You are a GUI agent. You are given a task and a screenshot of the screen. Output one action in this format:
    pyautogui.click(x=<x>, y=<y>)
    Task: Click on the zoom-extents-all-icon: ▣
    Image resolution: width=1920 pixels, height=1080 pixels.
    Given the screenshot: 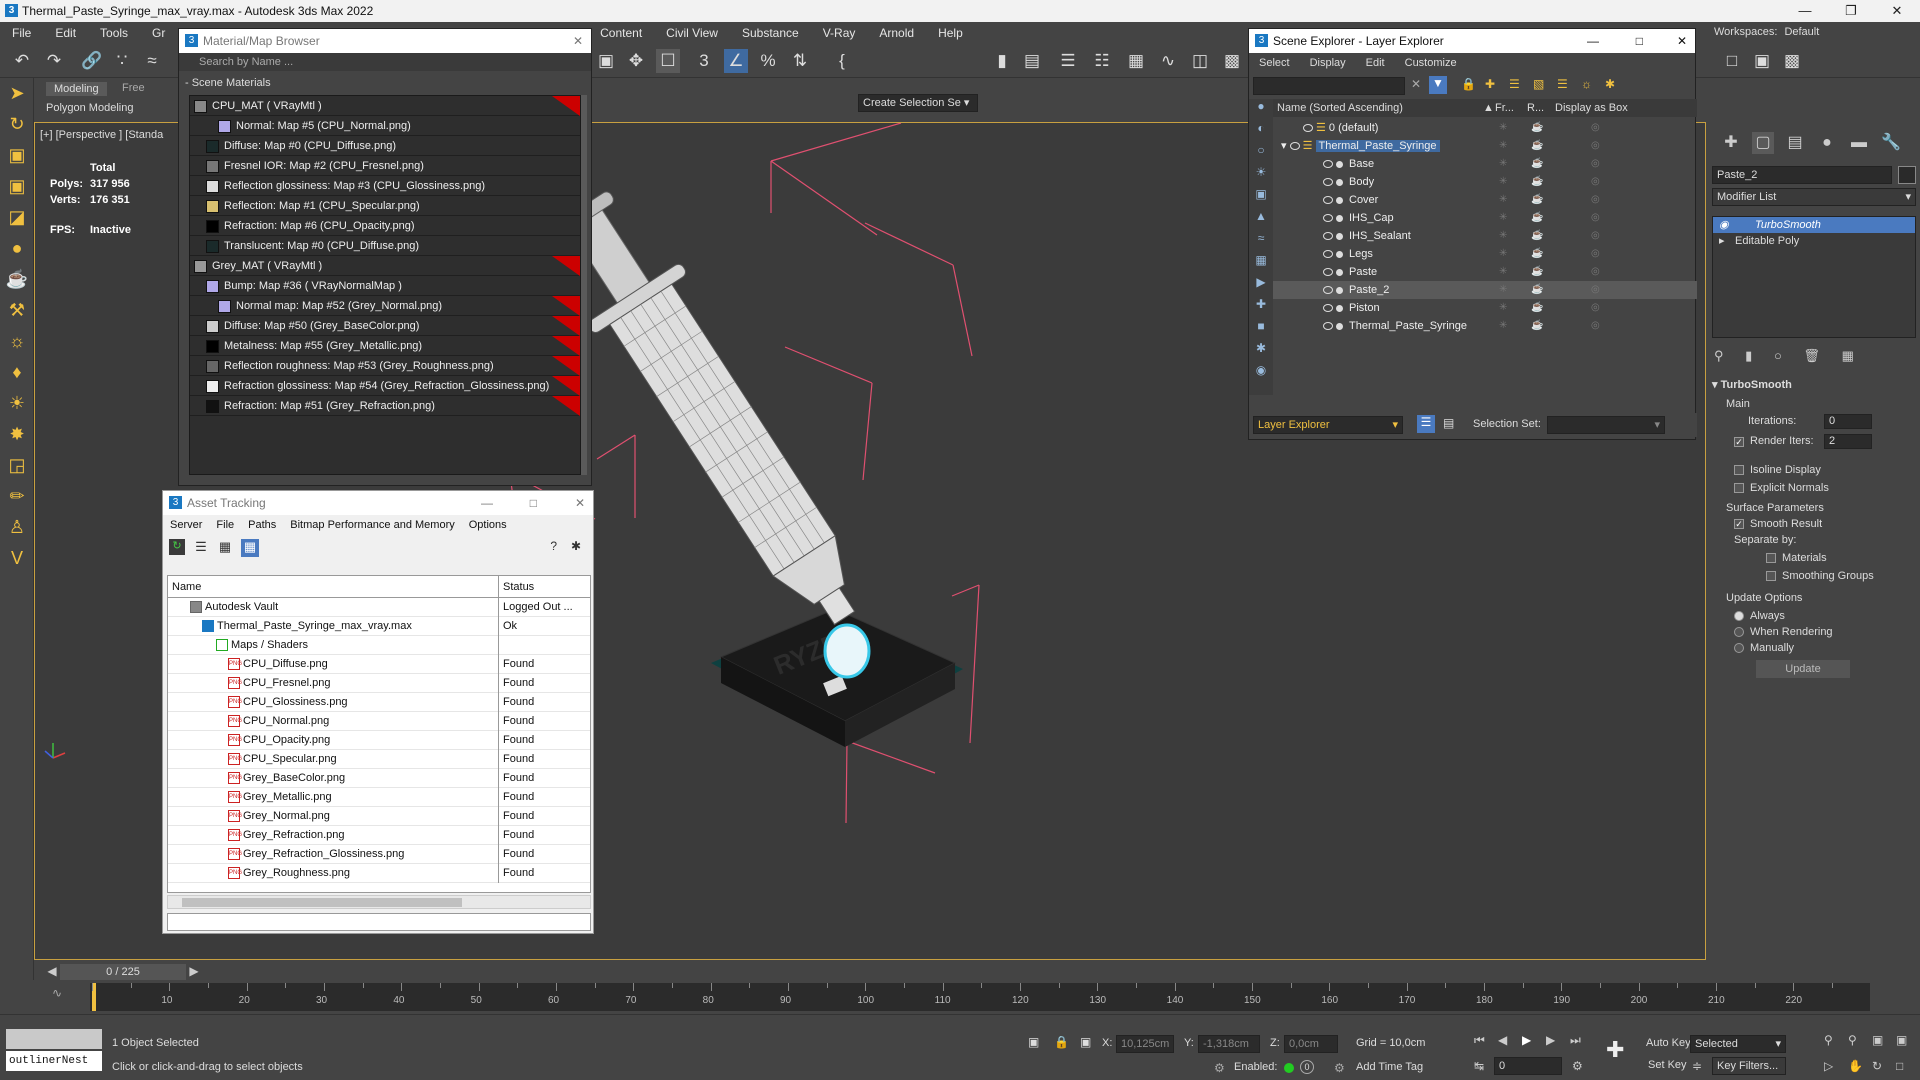 What is the action you would take?
    pyautogui.click(x=1901, y=1040)
    